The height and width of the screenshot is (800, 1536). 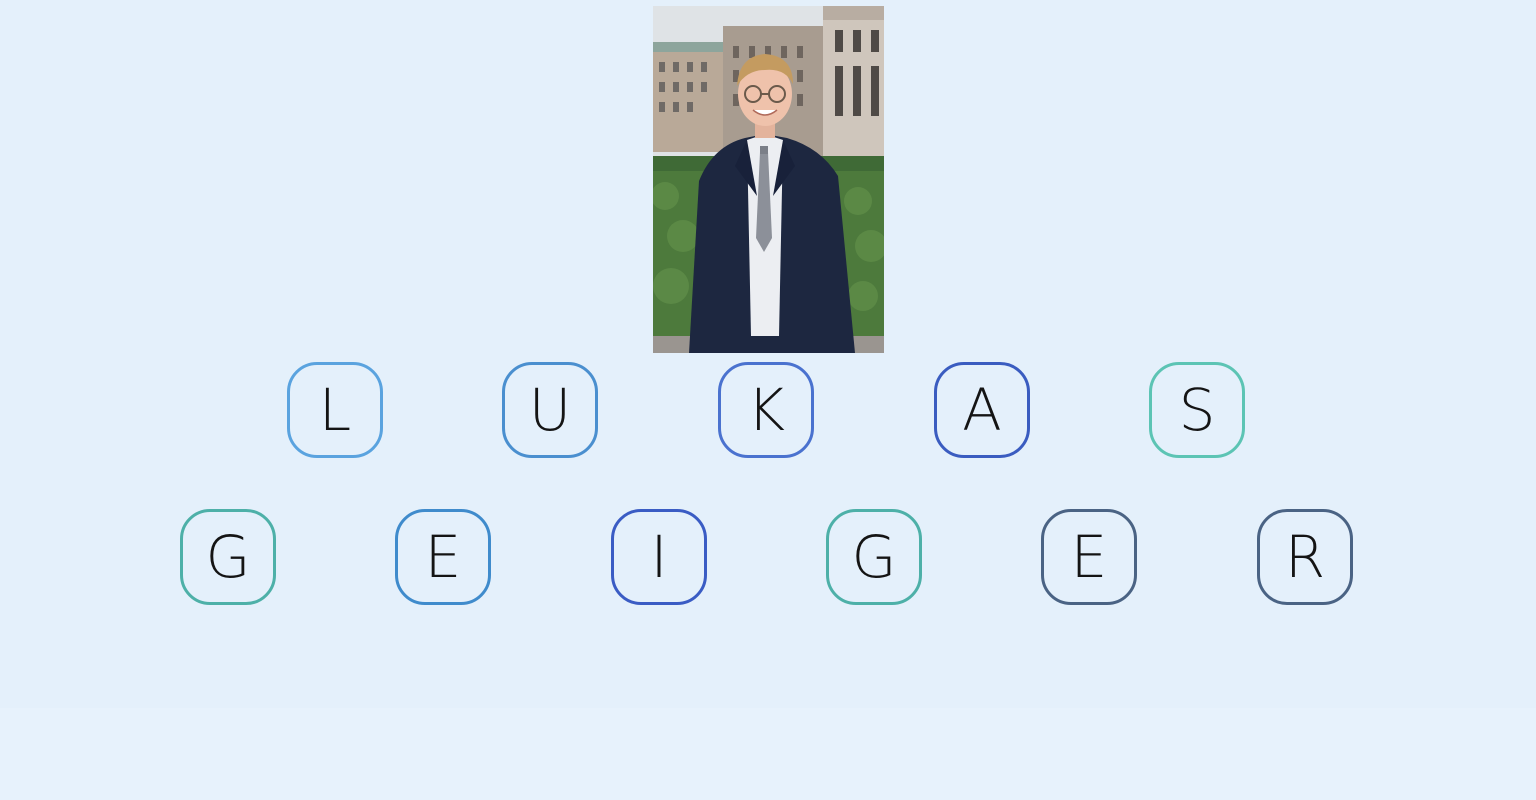 What do you see at coordinates (768, 754) in the screenshot?
I see `footer-band` at bounding box center [768, 754].